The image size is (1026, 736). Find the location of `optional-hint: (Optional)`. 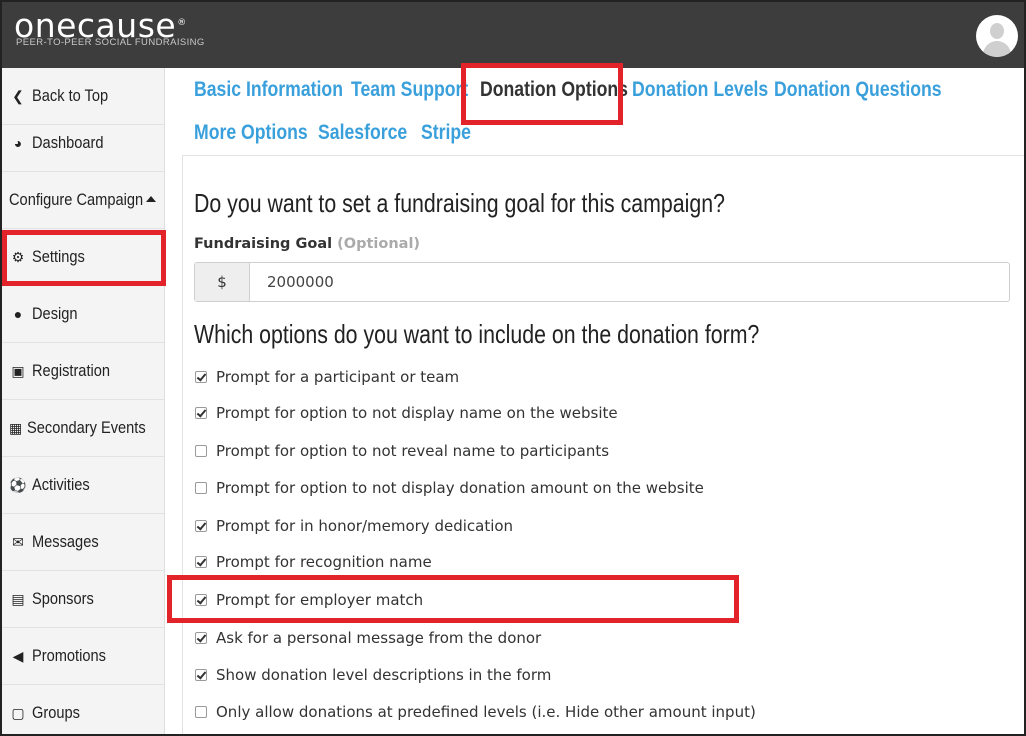

optional-hint: (Optional) is located at coordinates (379, 244).